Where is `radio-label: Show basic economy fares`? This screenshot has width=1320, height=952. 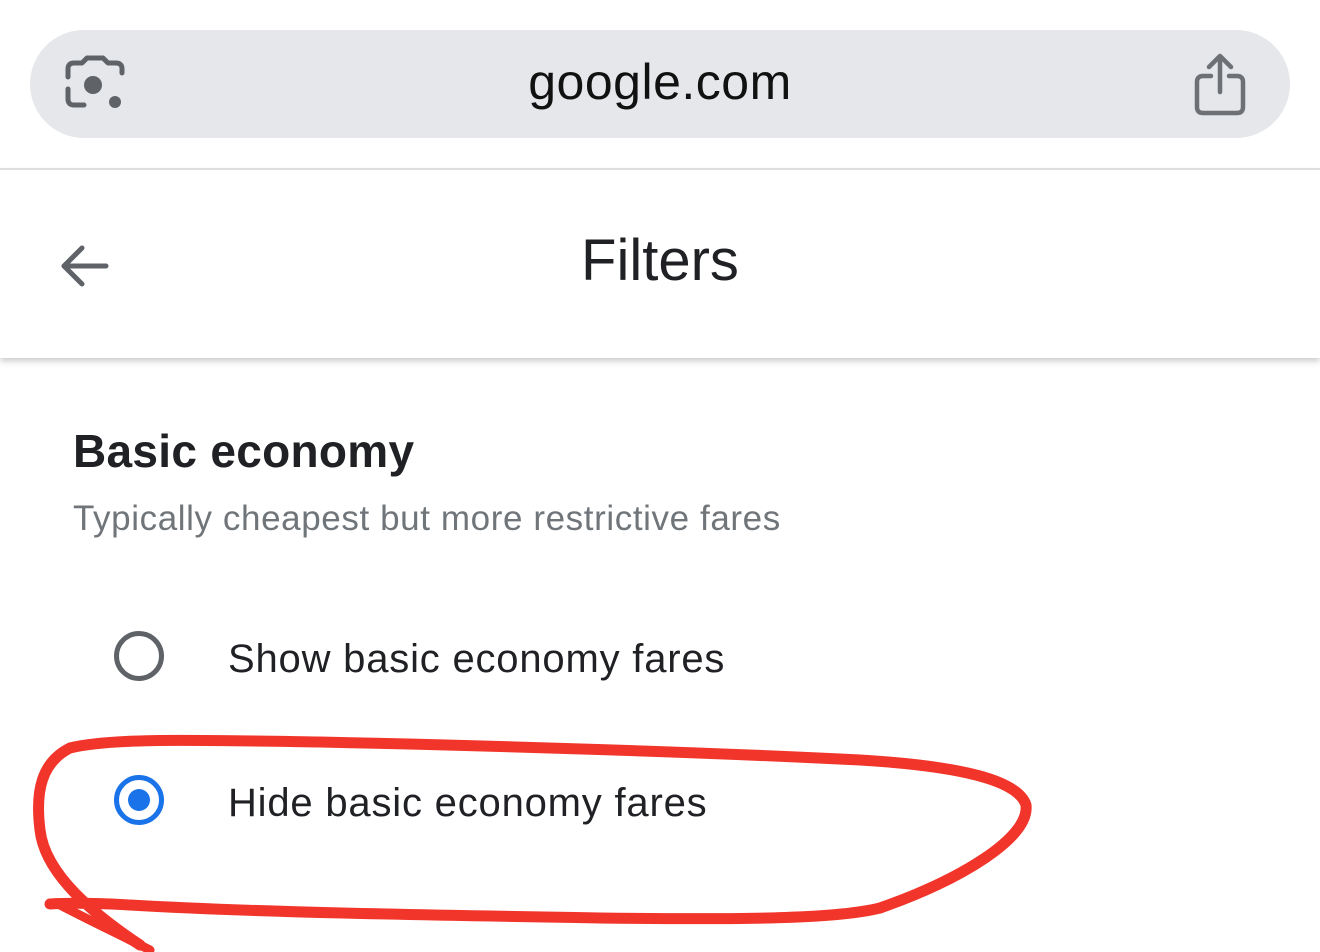
radio-label: Show basic economy fares is located at coordinates (477, 659).